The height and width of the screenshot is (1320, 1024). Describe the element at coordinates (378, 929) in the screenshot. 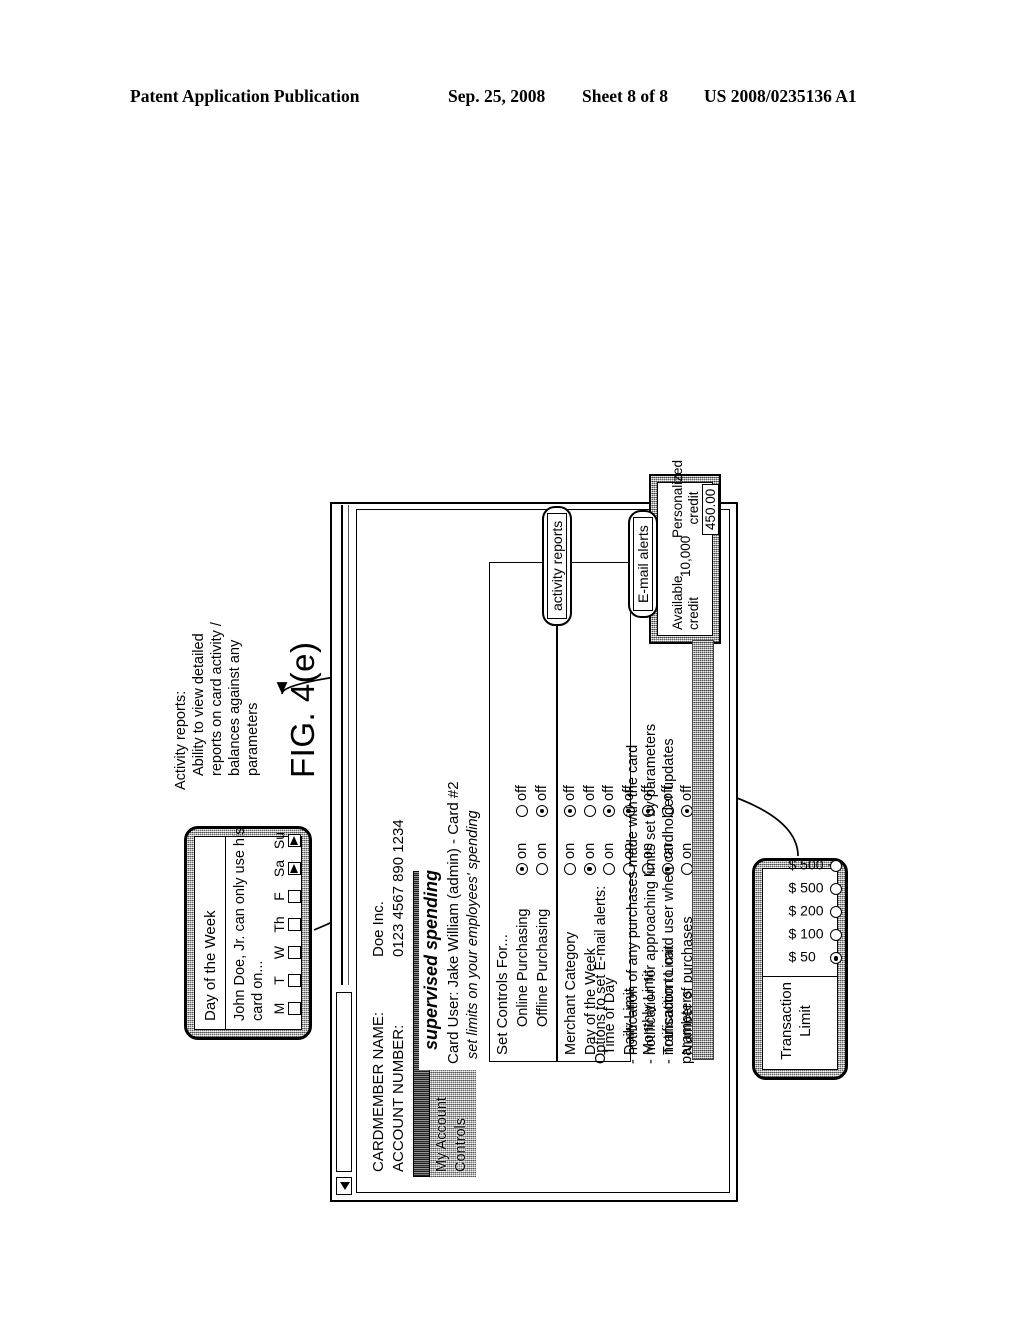

I see `cardmember-name-value: Doe Inc.` at that location.